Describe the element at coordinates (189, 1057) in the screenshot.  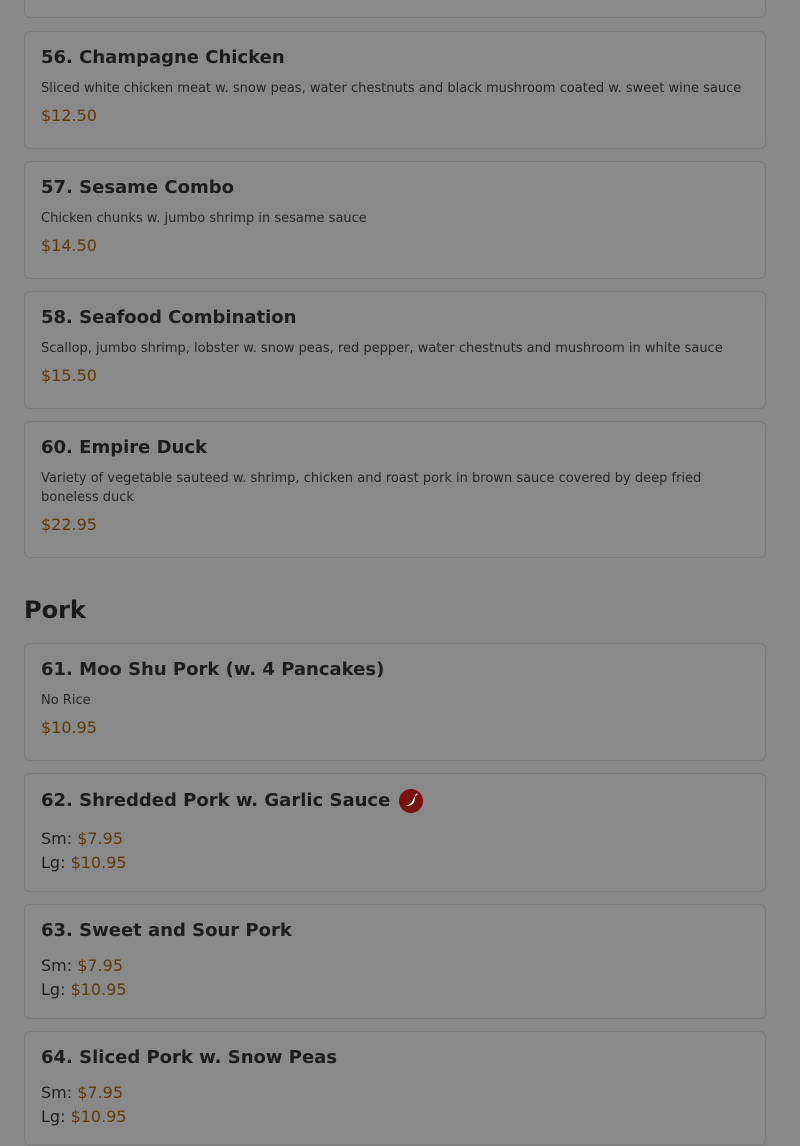
I see `menu-item-title: 64. Sliced Pork w. Snow Peas` at that location.